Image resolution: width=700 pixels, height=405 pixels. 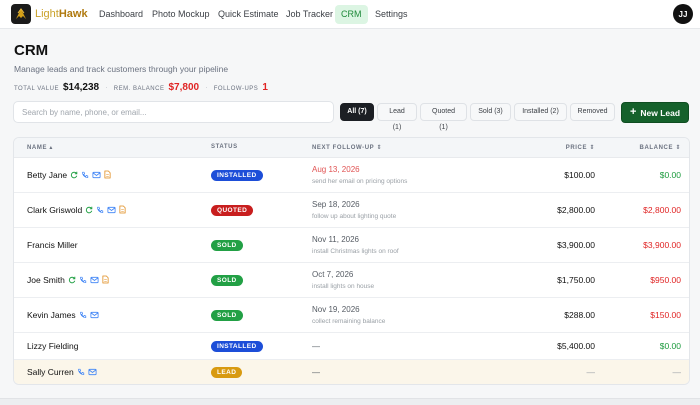 I want to click on price-value: $1,750.00, so click(x=576, y=279).